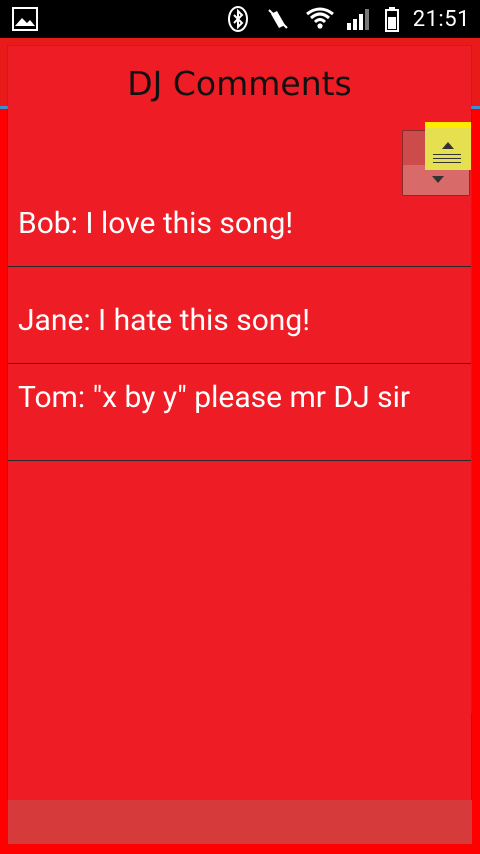 Image resolution: width=480 pixels, height=854 pixels. Describe the element at coordinates (214, 397) in the screenshot. I see `comment-text: Tom: "x by y" please mr DJ sir` at that location.